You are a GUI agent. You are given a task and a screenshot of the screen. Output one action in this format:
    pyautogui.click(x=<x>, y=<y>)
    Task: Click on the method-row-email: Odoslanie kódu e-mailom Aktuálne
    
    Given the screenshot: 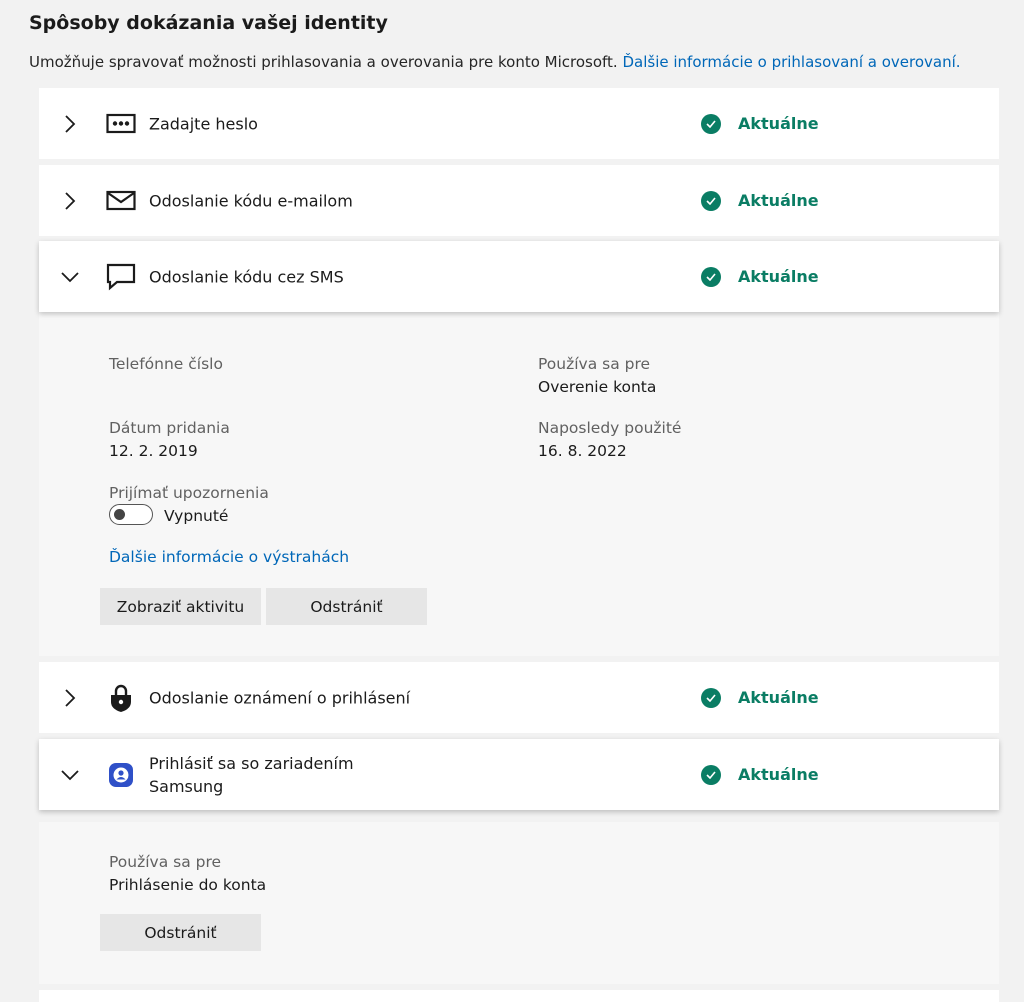 What is the action you would take?
    pyautogui.click(x=519, y=200)
    